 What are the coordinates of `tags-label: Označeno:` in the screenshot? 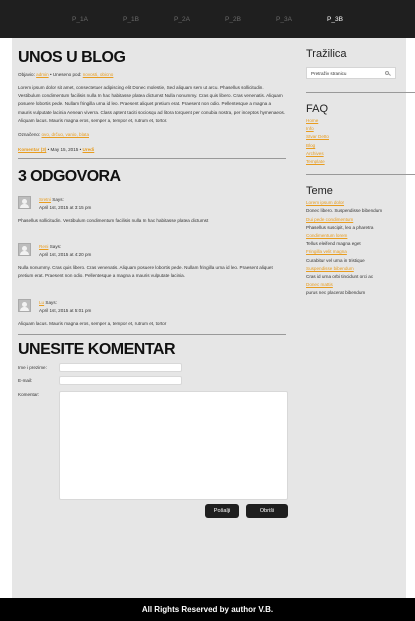 It's located at (29, 135).